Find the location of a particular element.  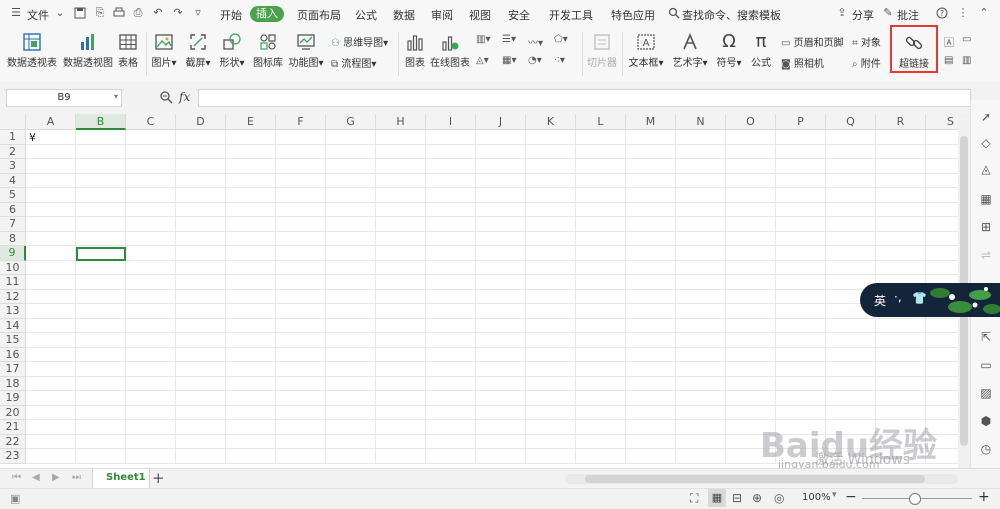

print-preview-icon: ⎙ is located at coordinates (138, 13).